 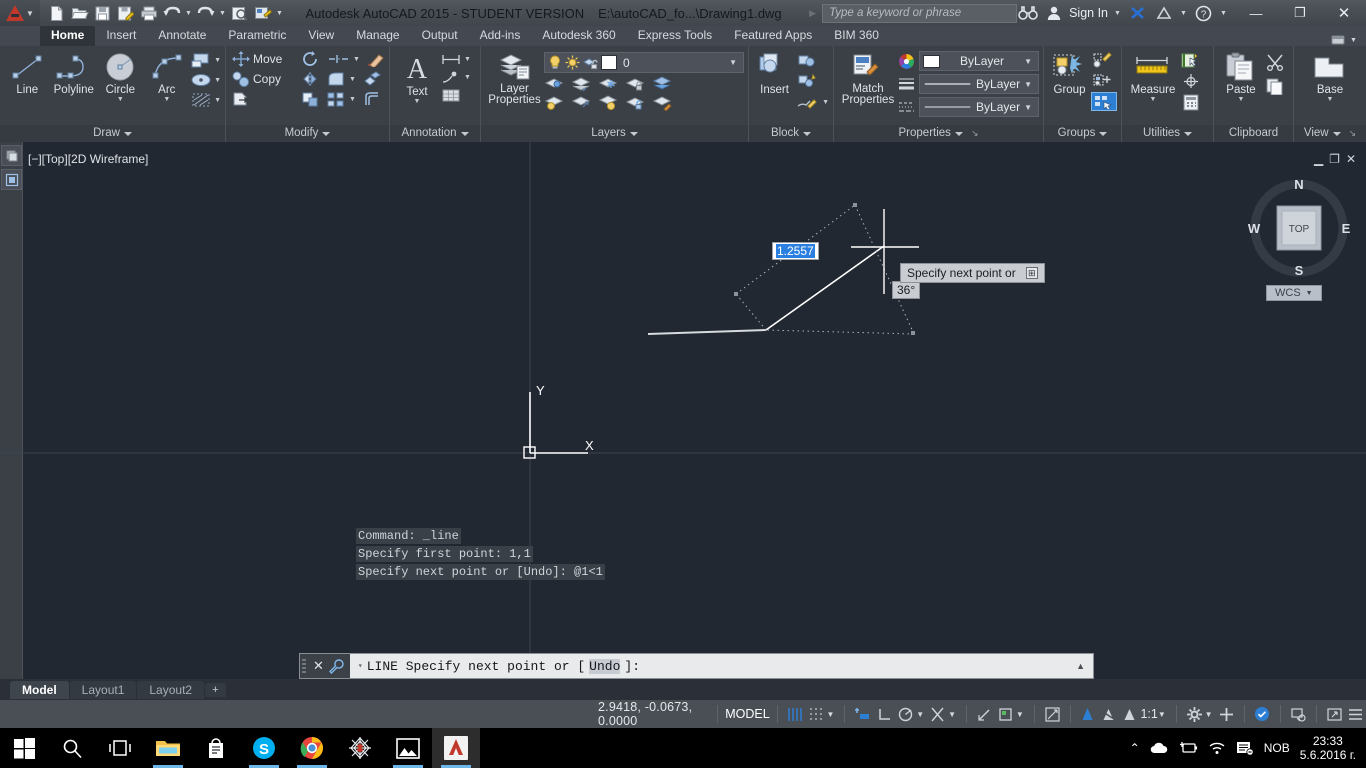 What do you see at coordinates (205, 80) in the screenshot?
I see `draw-ellipse-button: ▼` at bounding box center [205, 80].